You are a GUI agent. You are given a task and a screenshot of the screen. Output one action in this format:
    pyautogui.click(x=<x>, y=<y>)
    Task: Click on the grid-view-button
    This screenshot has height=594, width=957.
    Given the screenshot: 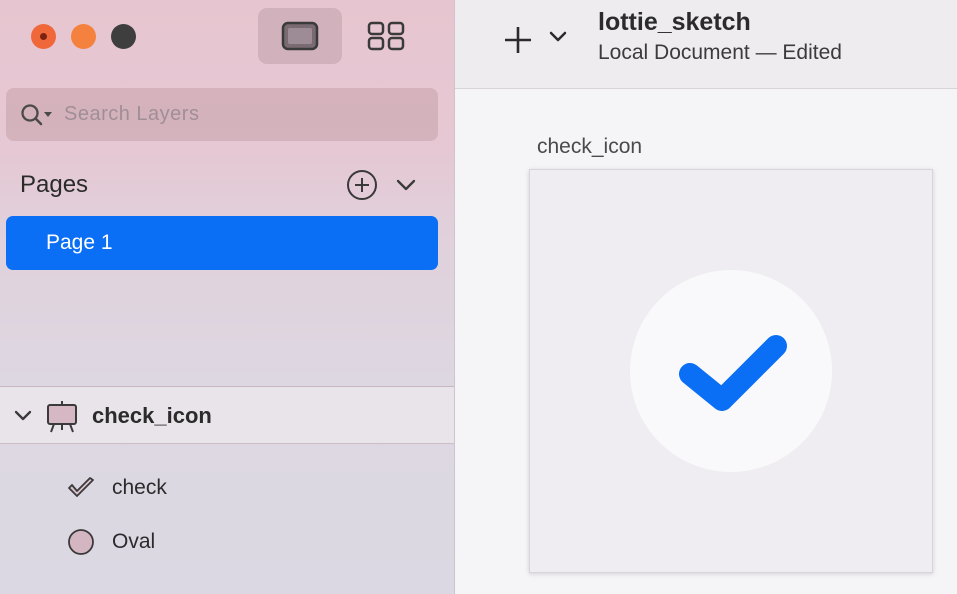 What is the action you would take?
    pyautogui.click(x=386, y=36)
    